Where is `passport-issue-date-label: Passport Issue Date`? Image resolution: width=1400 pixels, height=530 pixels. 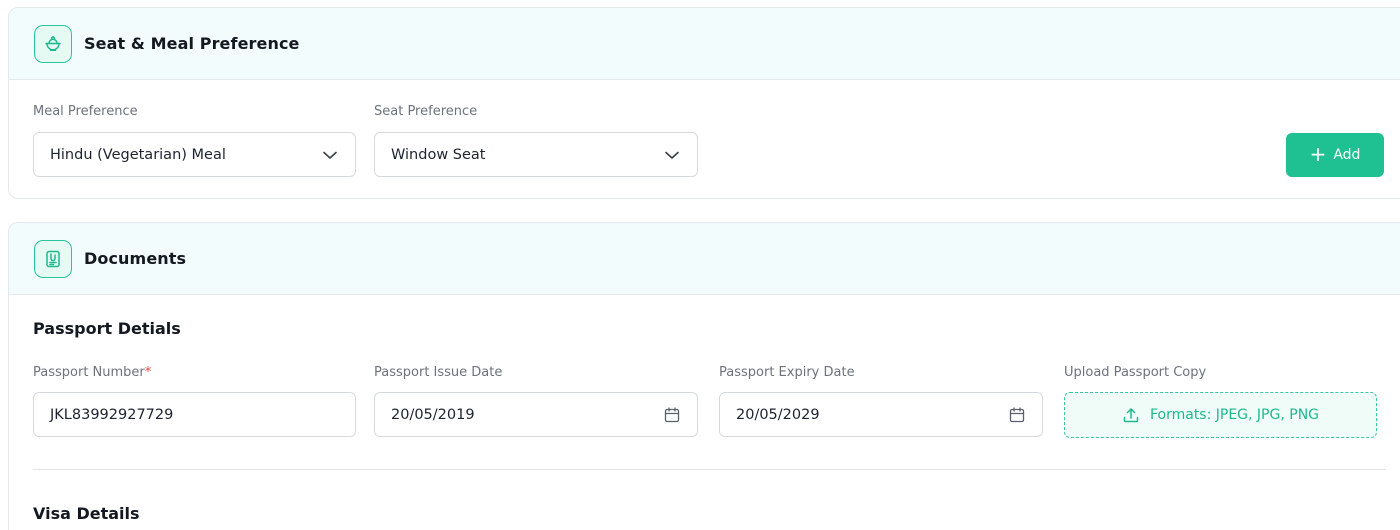 passport-issue-date-label: Passport Issue Date is located at coordinates (438, 372).